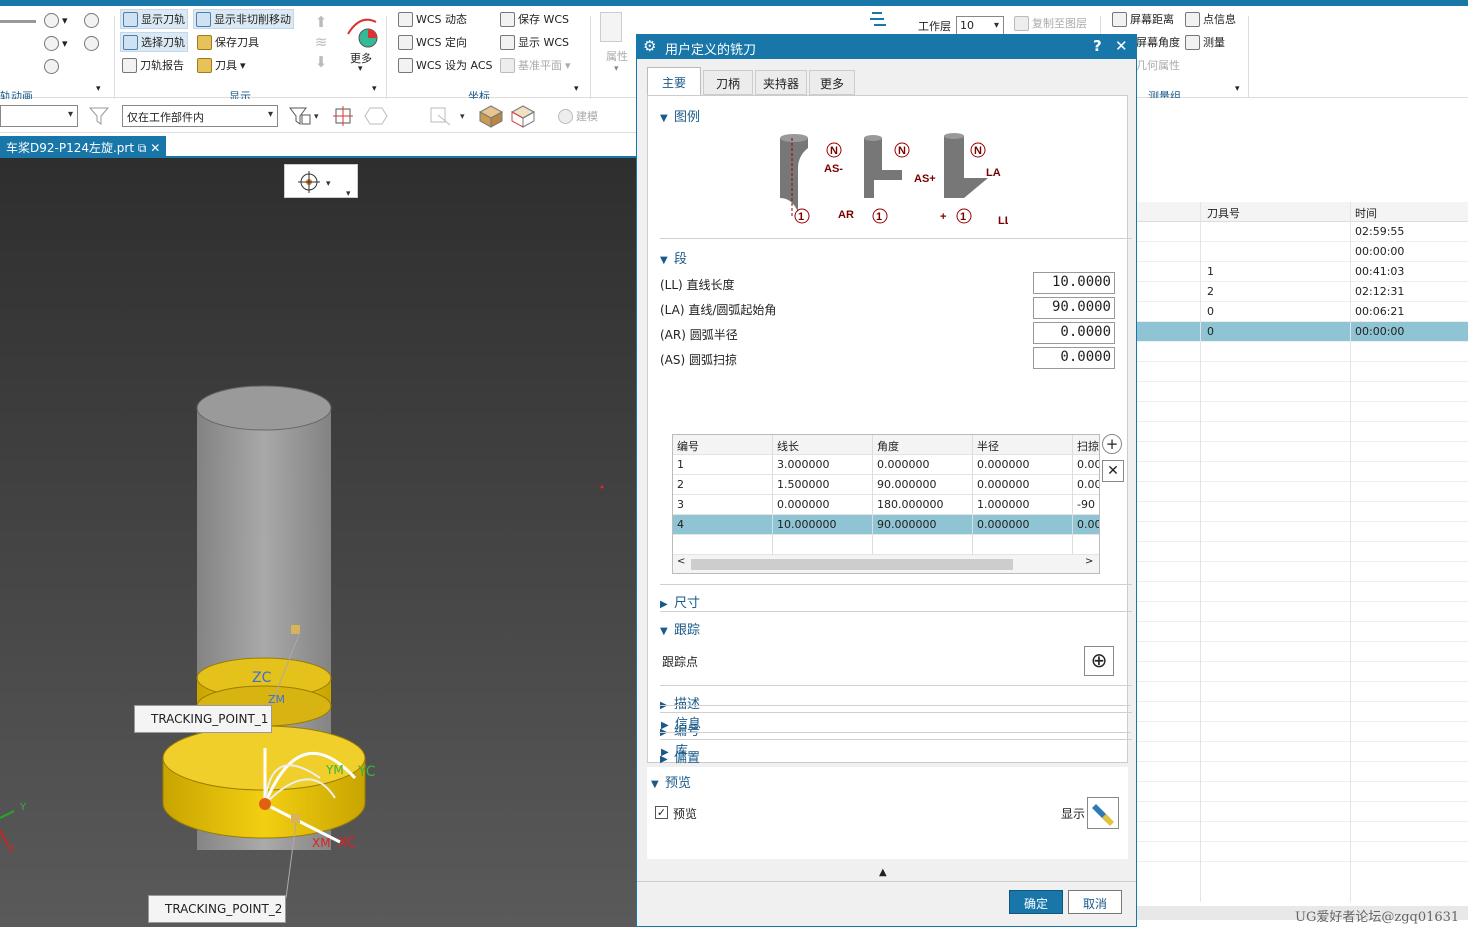  Describe the element at coordinates (823, 485) in the screenshot. I see `table-cell: 1.500000` at that location.